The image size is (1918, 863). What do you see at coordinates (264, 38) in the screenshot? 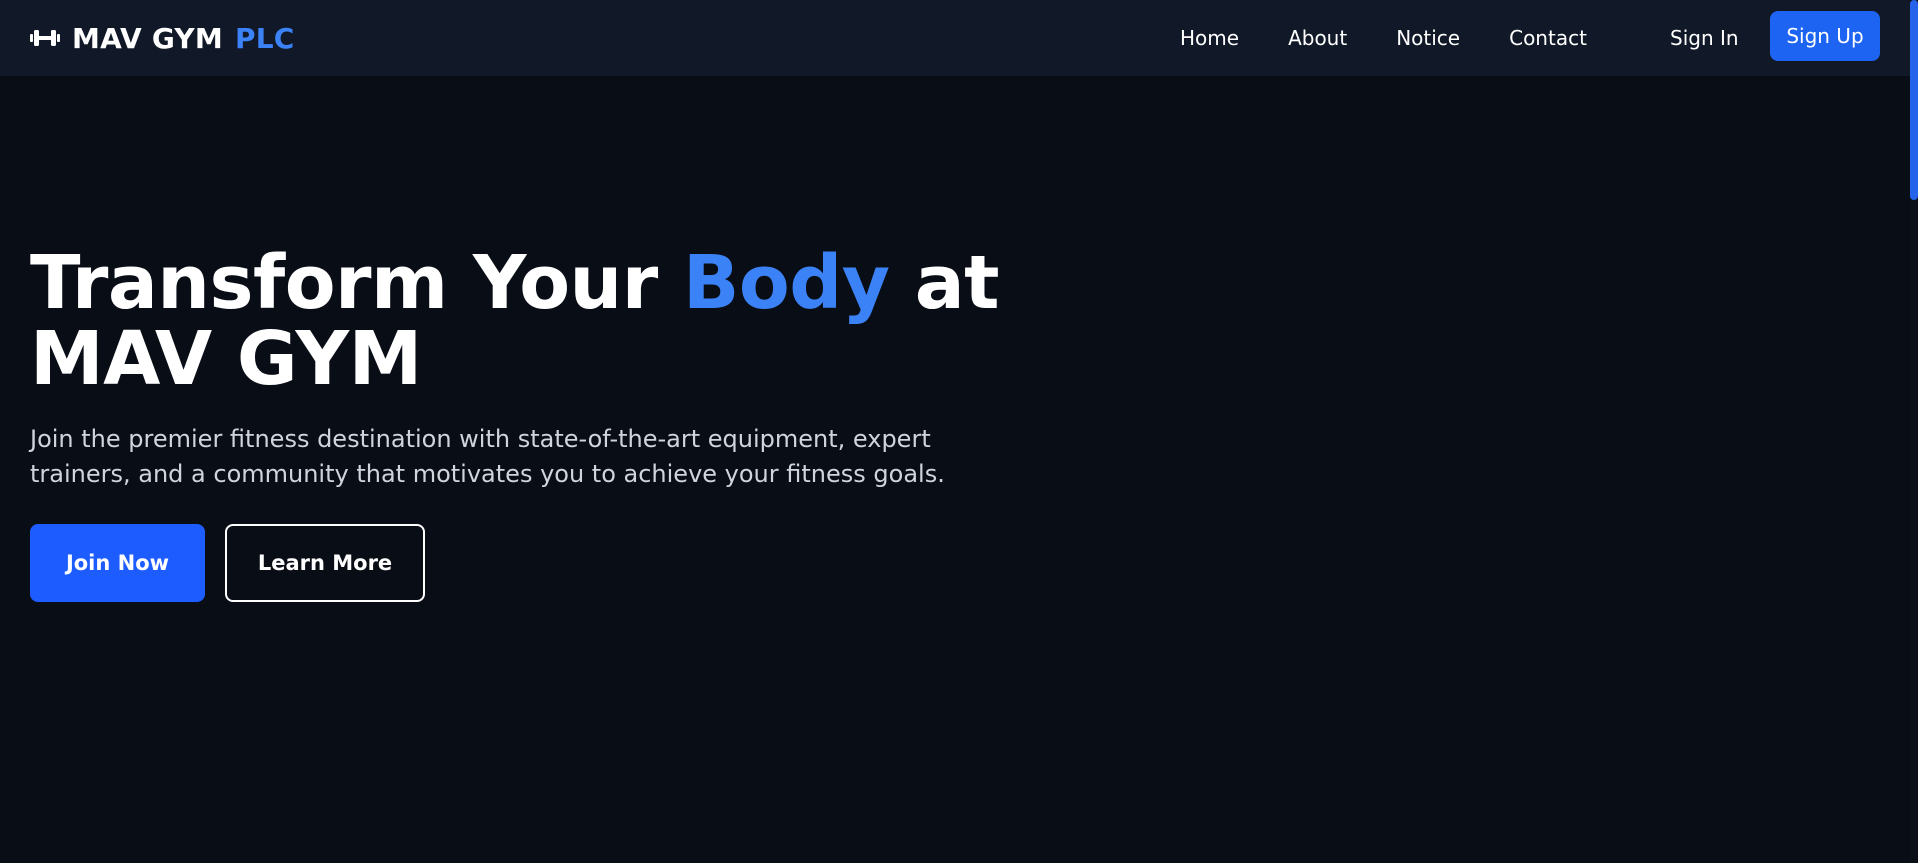
I see `brand-suffix: PLC` at bounding box center [264, 38].